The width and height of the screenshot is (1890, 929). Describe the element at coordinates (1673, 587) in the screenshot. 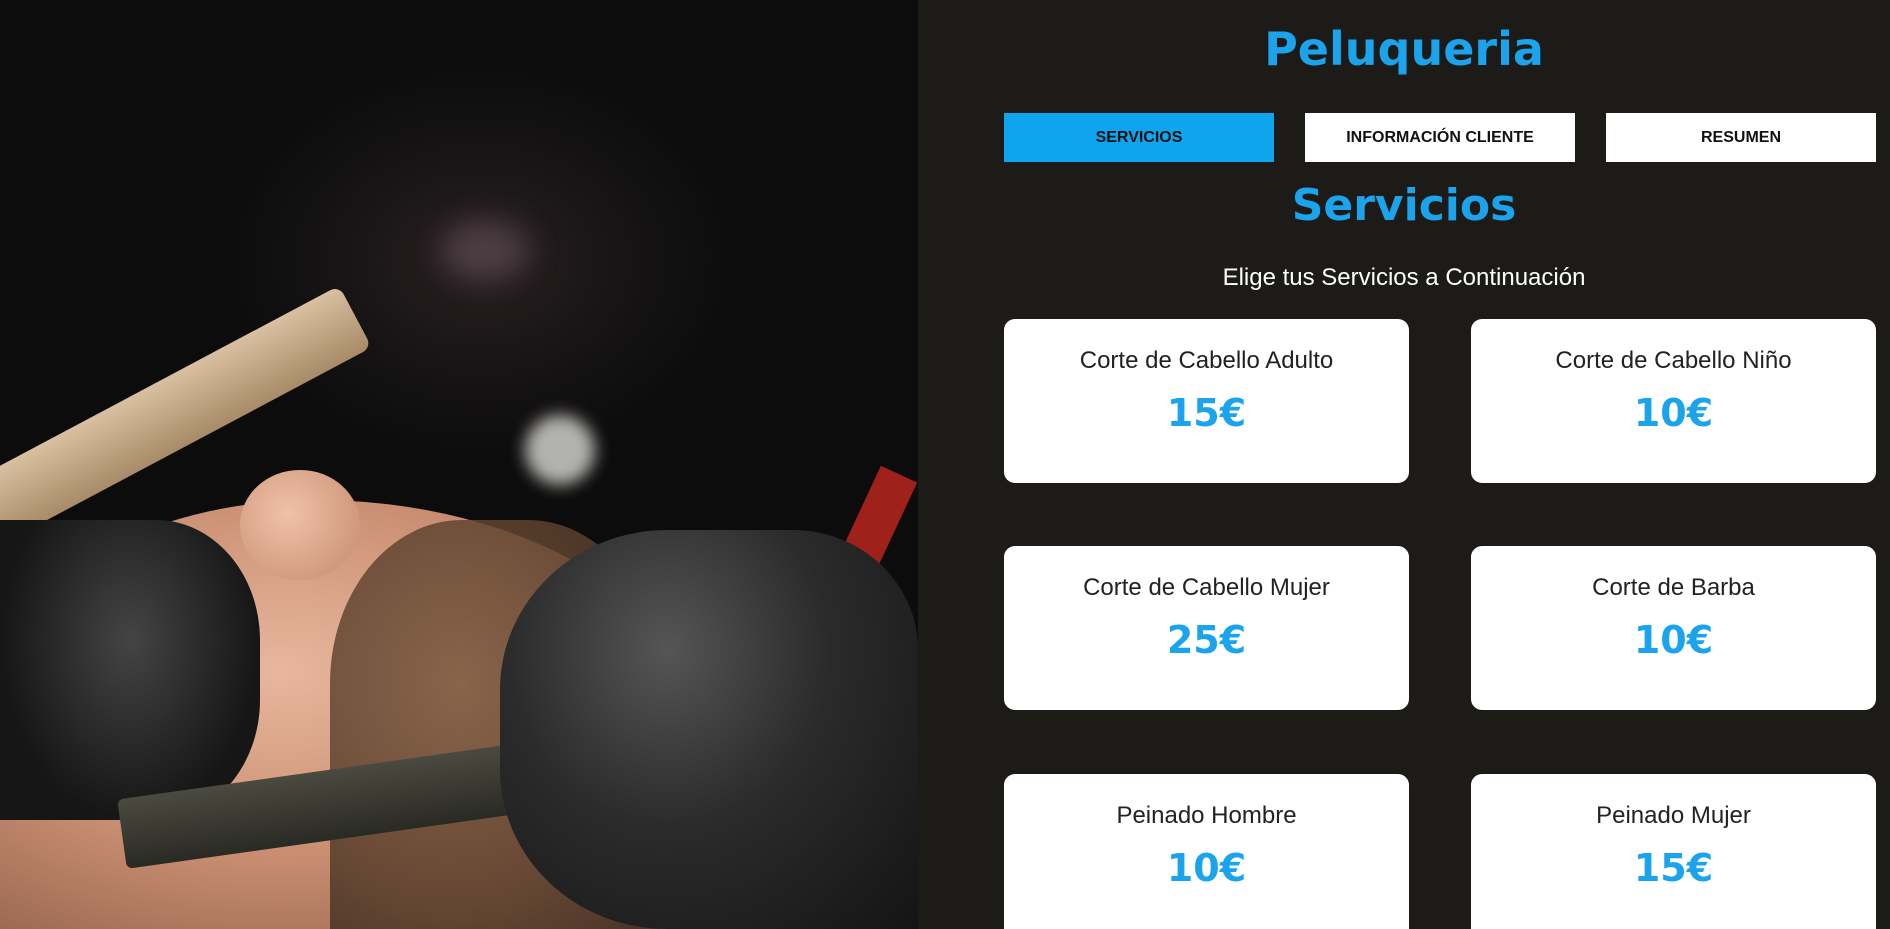

I see `service-name: Corte de Barba` at that location.